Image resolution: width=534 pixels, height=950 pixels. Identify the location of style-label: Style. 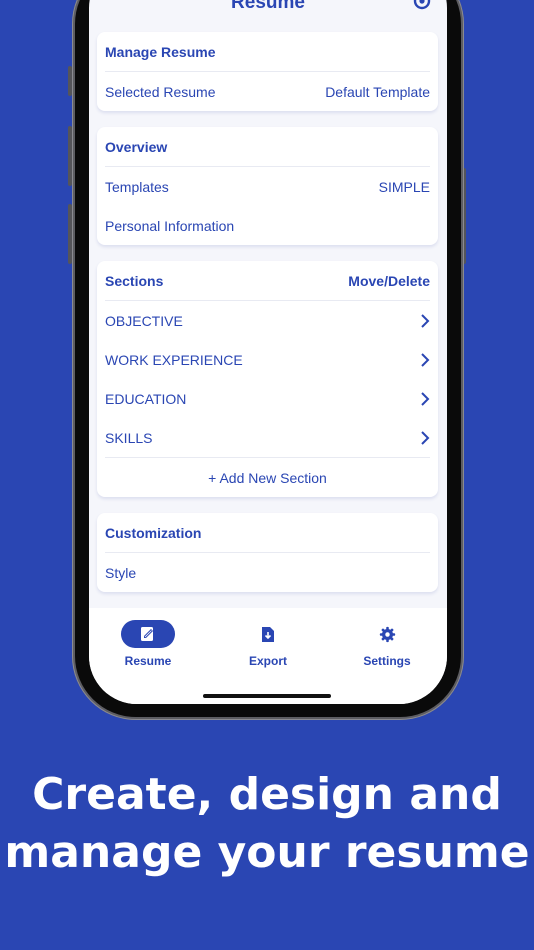
(121, 572).